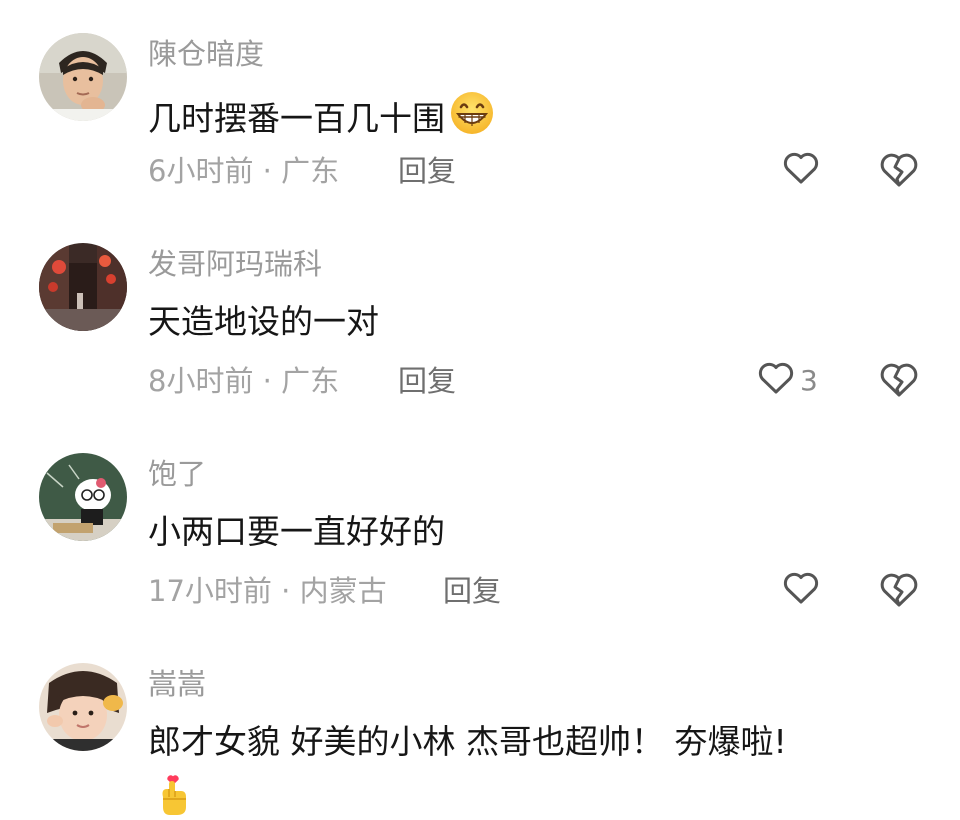 Image resolution: width=960 pixels, height=820 pixels. Describe the element at coordinates (173, 797) in the screenshot. I see `finger-heart-emoji-icon` at that location.